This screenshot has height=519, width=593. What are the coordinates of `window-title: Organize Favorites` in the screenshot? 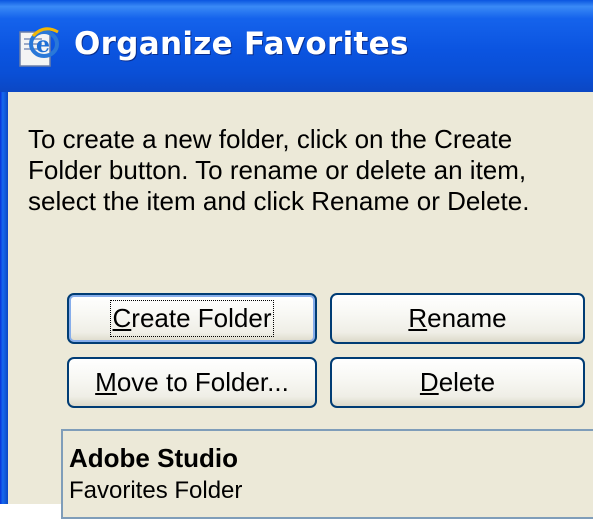 It's located at (241, 44).